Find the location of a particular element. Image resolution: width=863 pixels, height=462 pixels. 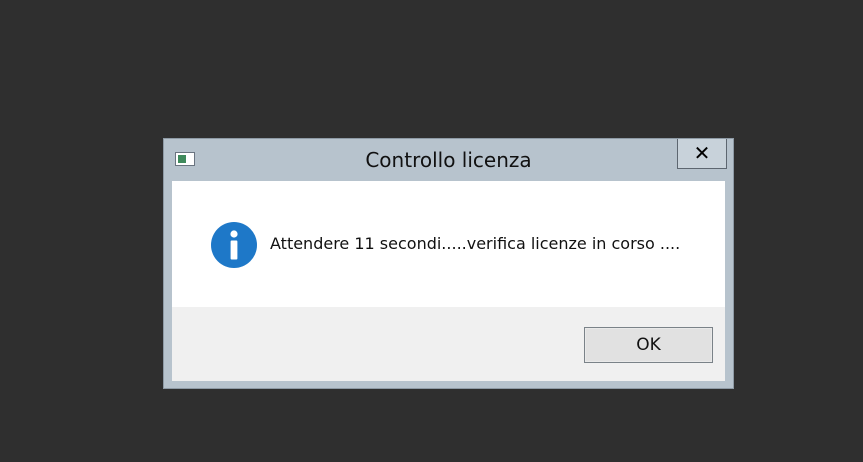

close-icon: ✕ is located at coordinates (702, 153).